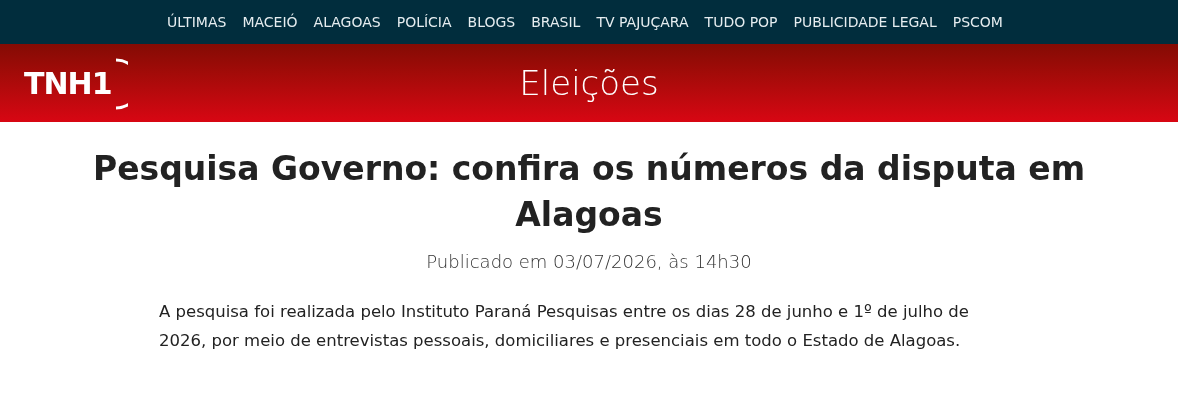 This screenshot has height=401, width=1178. I want to click on nav-link: MACEIÓ, so click(270, 22).